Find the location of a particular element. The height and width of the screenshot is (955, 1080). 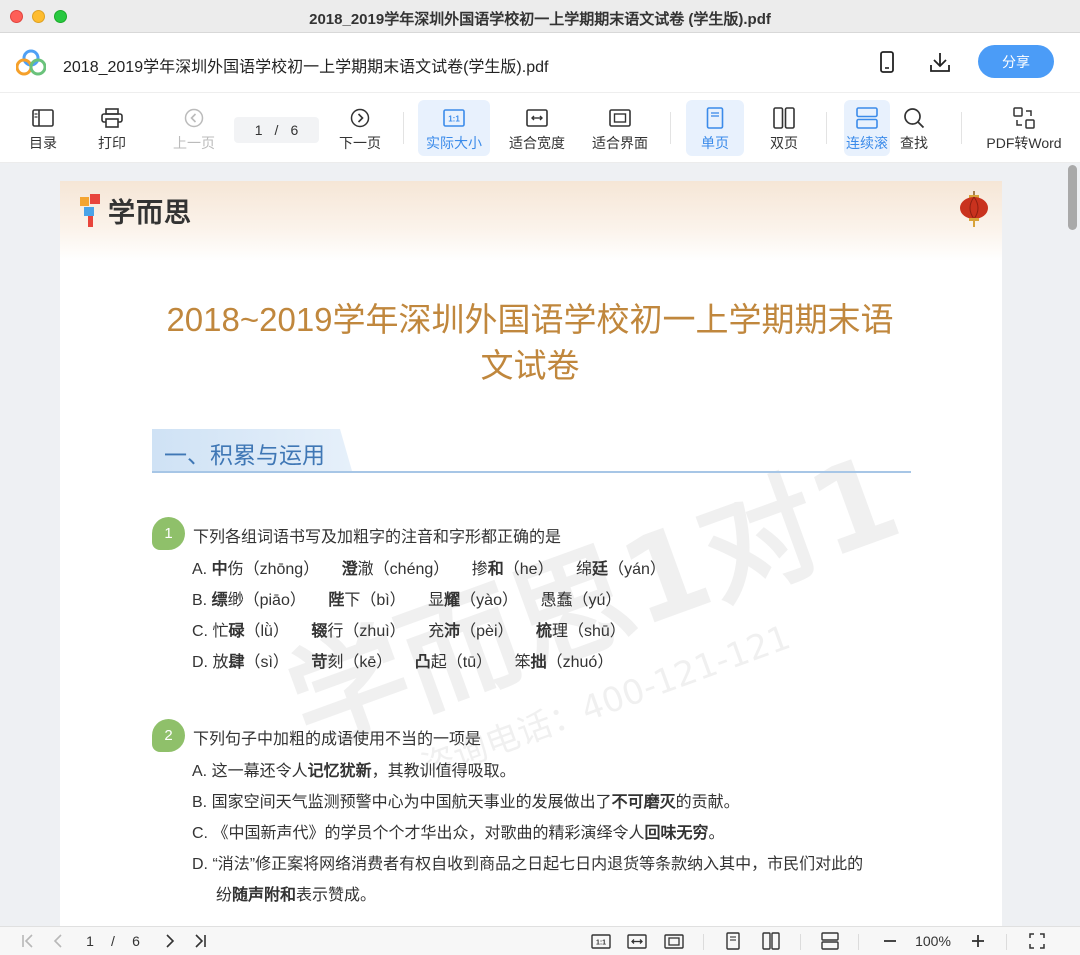

status-page-current: 1 is located at coordinates (90, 941).